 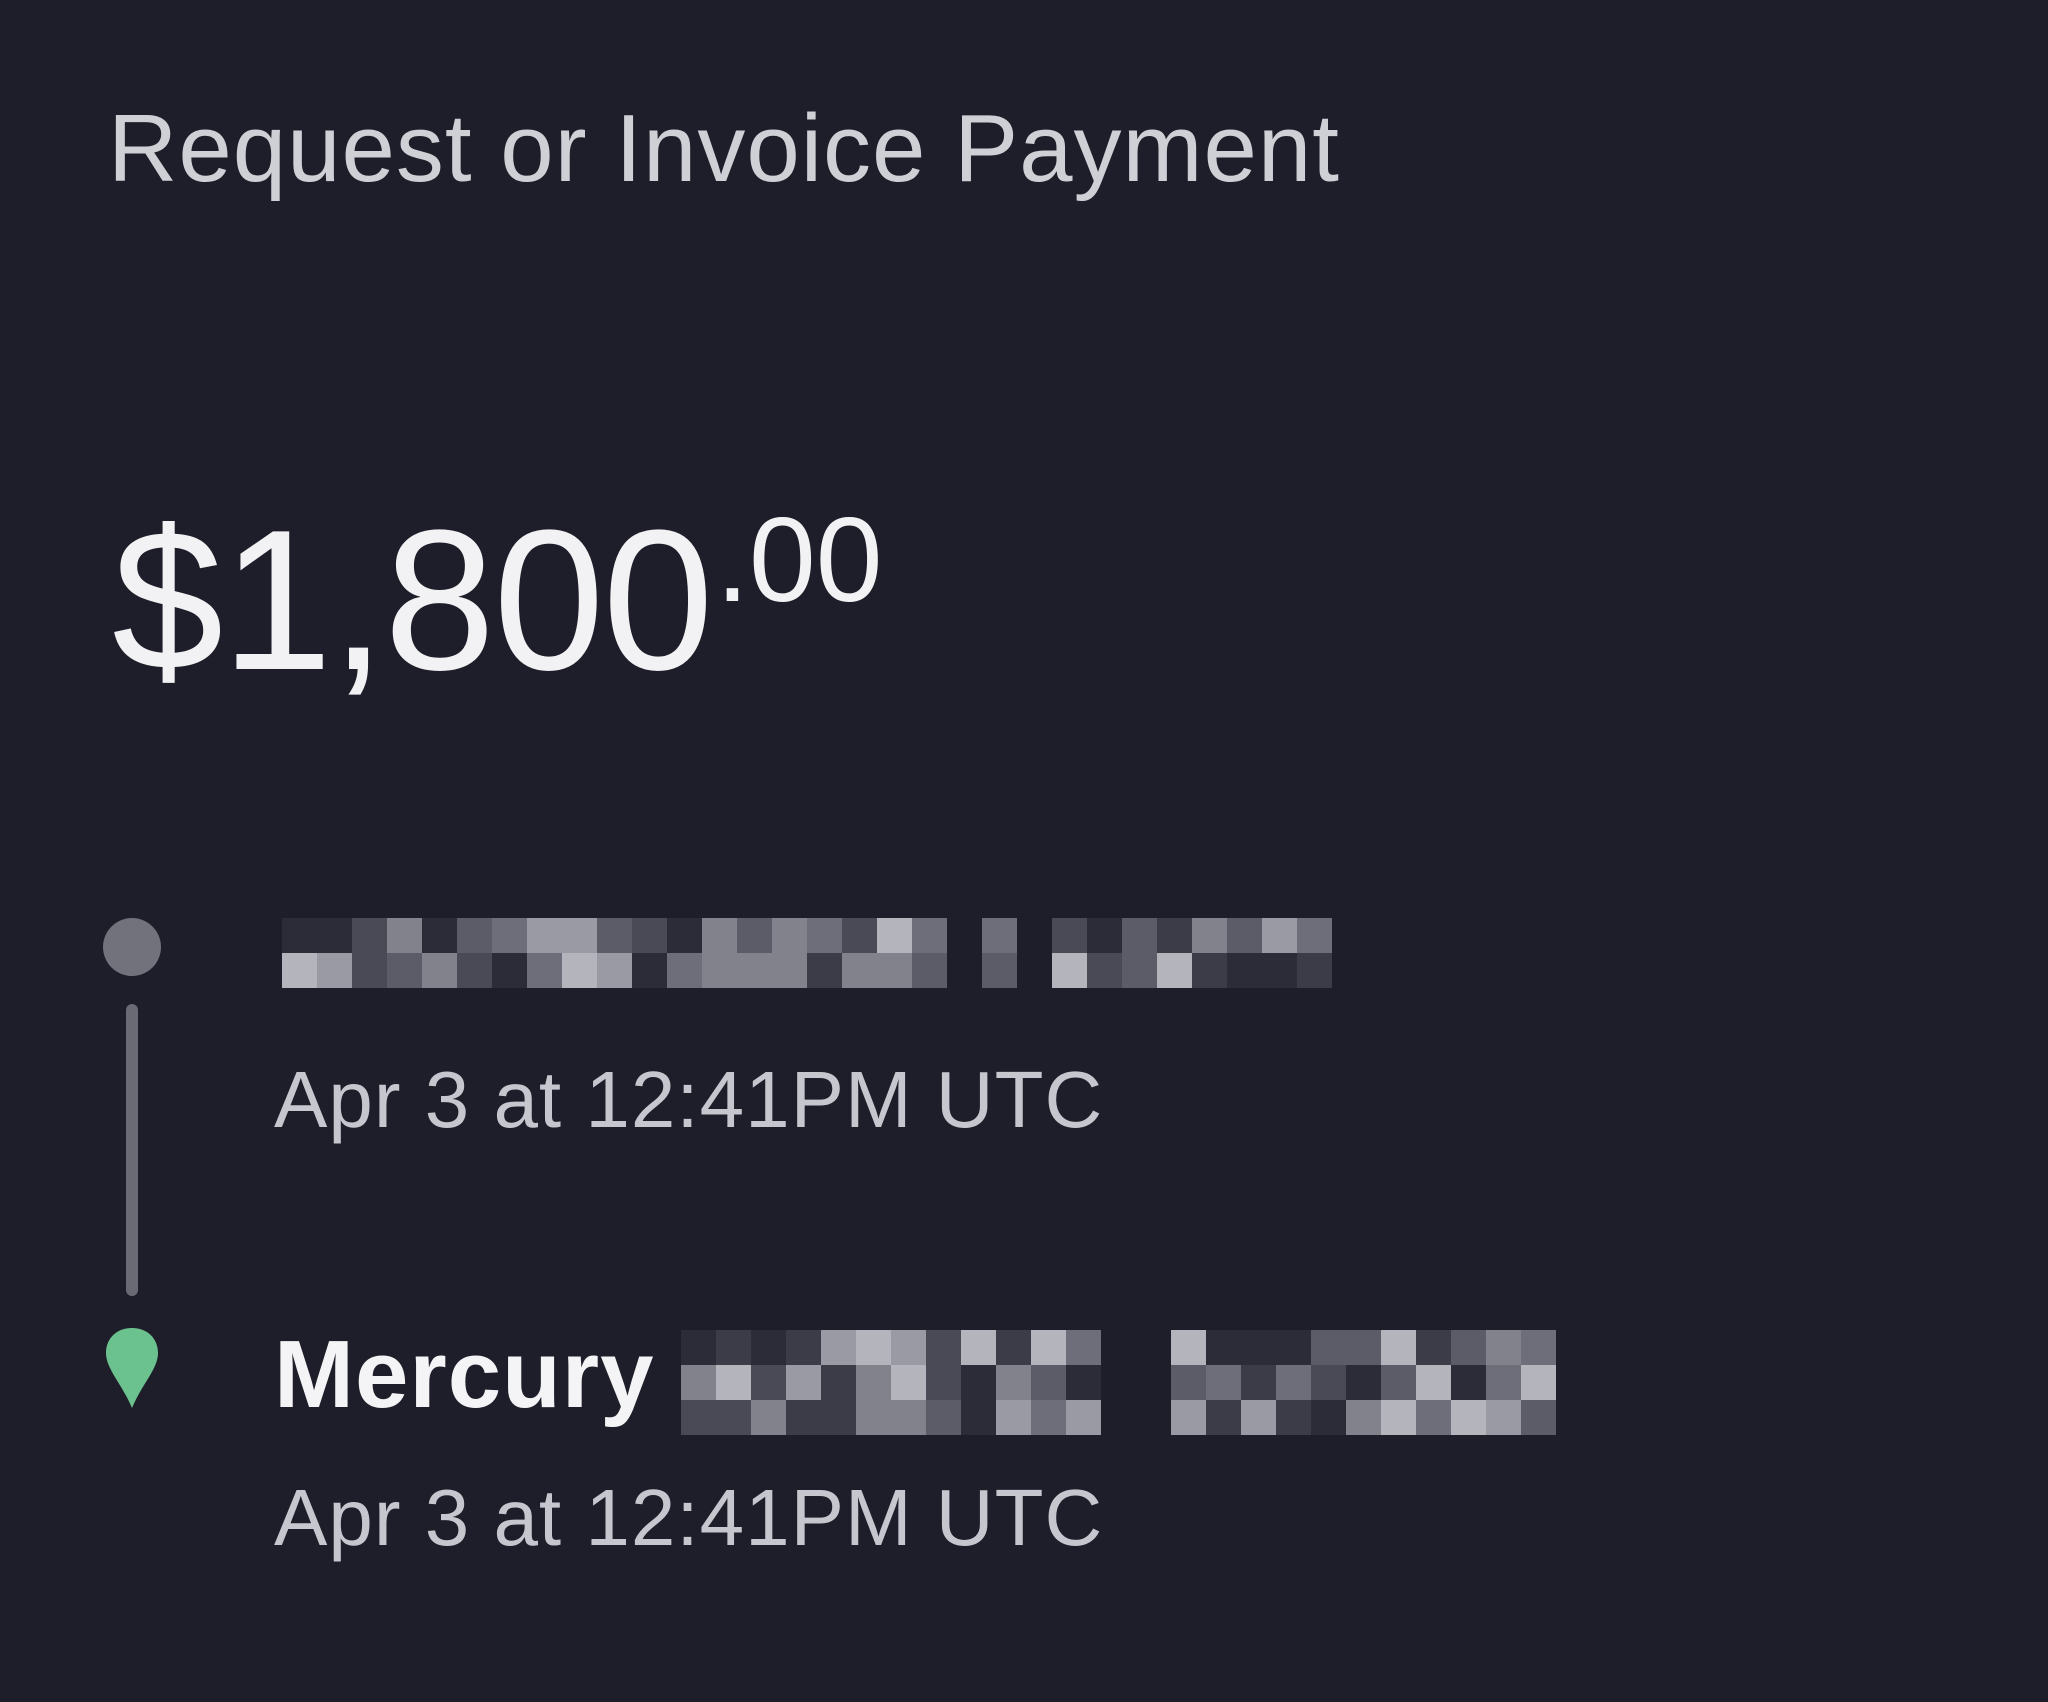 What do you see at coordinates (132, 1368) in the screenshot?
I see `location-pin-icon` at bounding box center [132, 1368].